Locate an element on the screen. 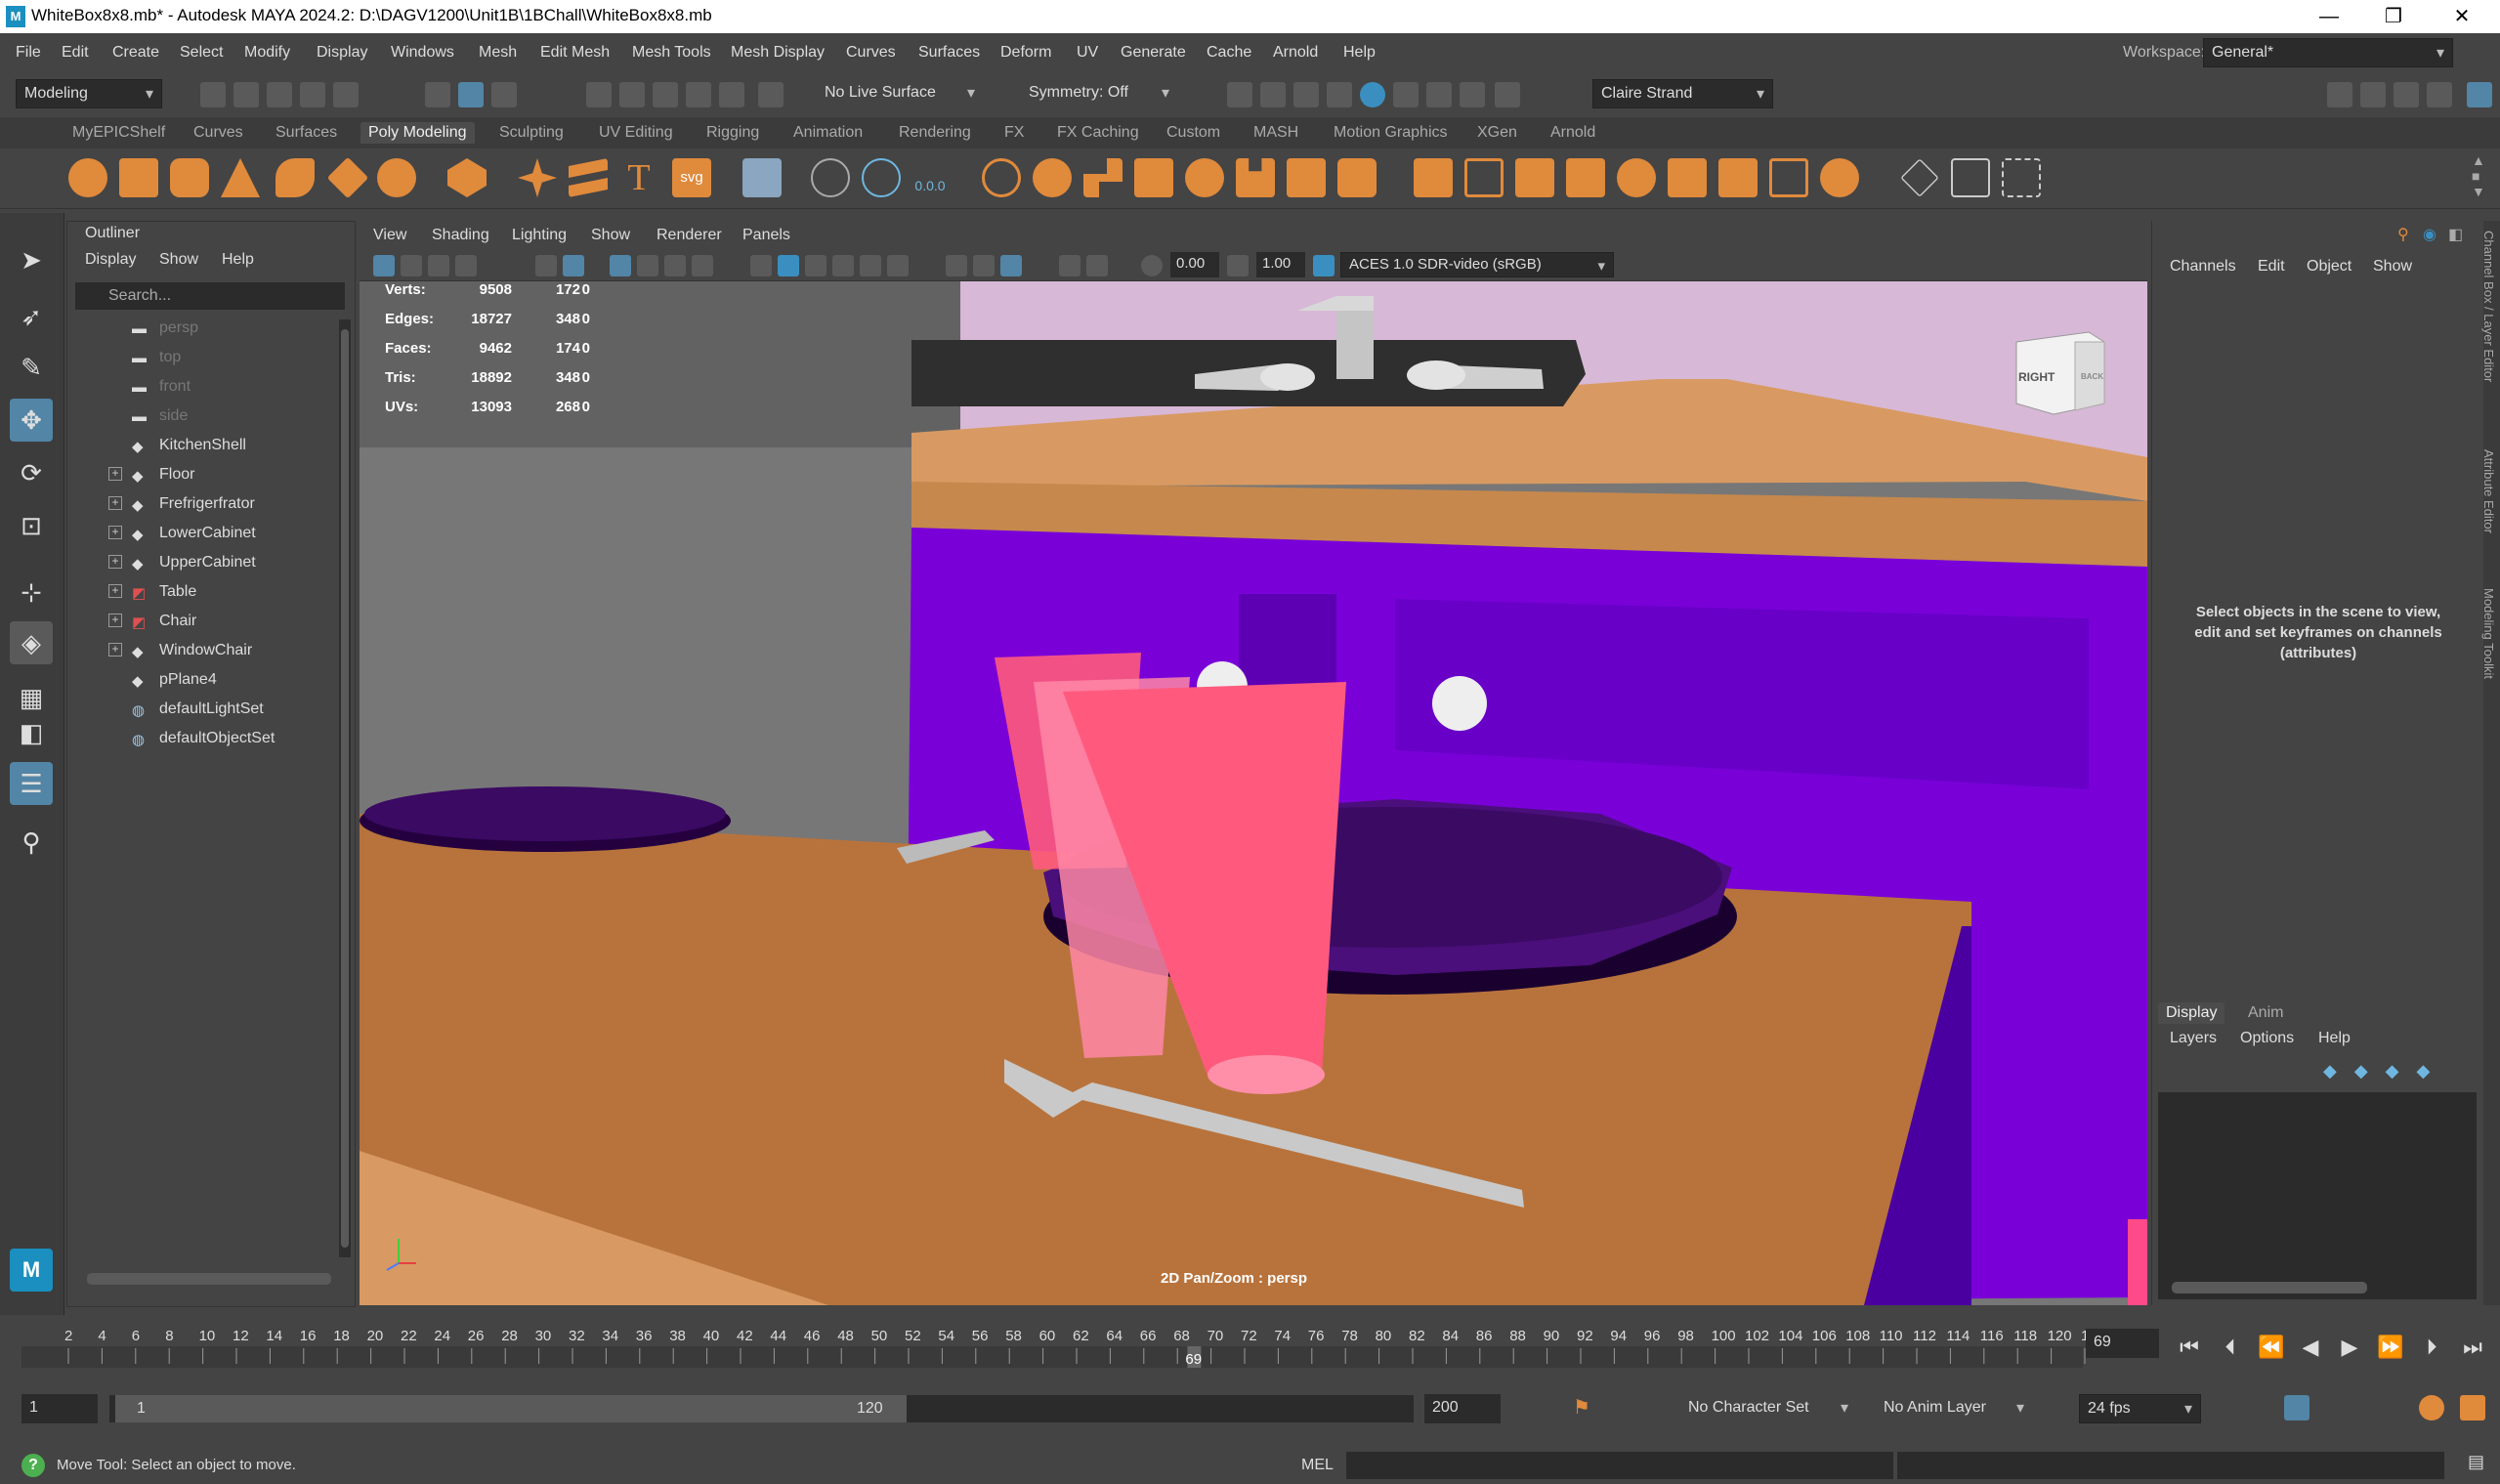 The width and height of the screenshot is (2500, 1484). outliner-item: + ◩ Chair is located at coordinates (202, 622).